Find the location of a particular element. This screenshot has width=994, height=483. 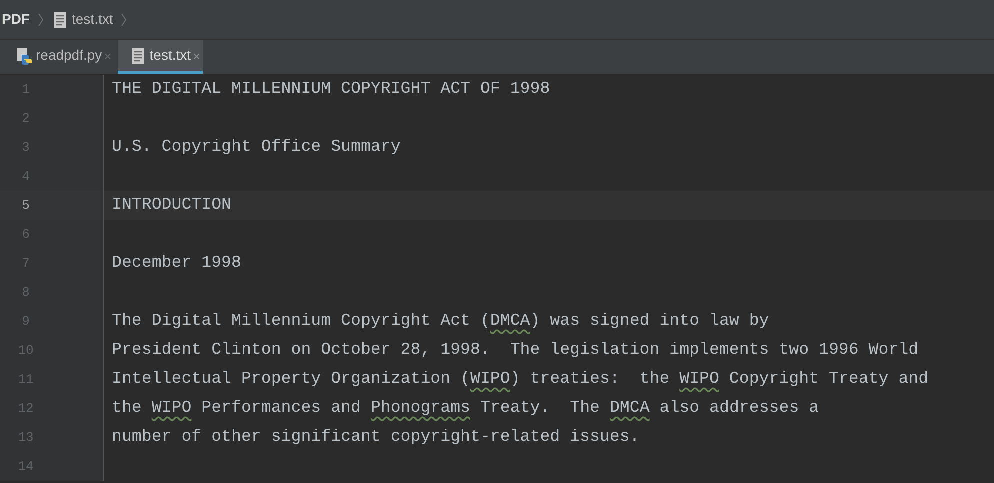

code-line: number of other significant copyright-related issues. is located at coordinates (376, 437).